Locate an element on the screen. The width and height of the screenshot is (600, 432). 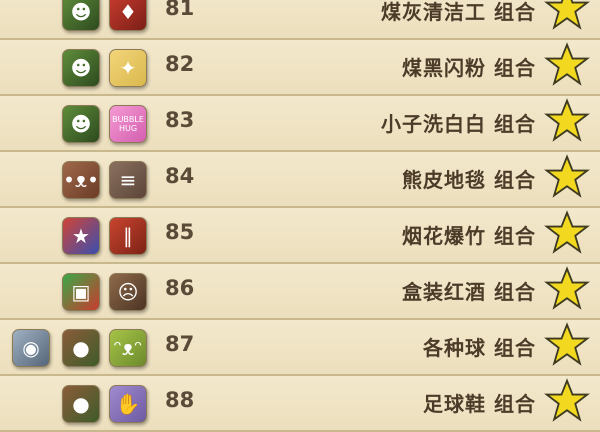
combo-number: 84 is located at coordinates (180, 176).